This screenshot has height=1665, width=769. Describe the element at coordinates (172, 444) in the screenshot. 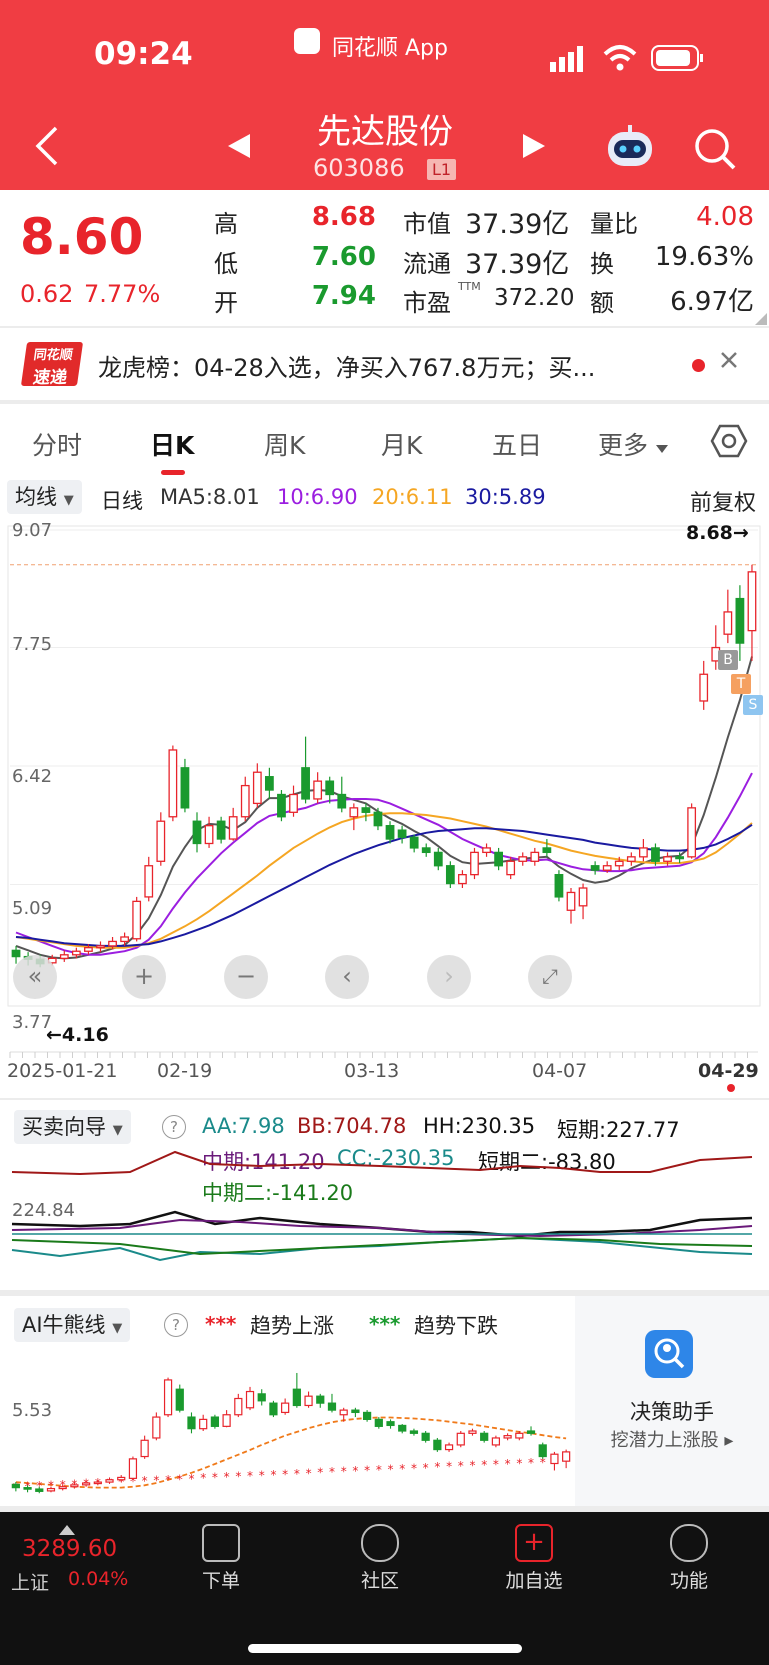

I see `tab-daily-k: 日K` at that location.